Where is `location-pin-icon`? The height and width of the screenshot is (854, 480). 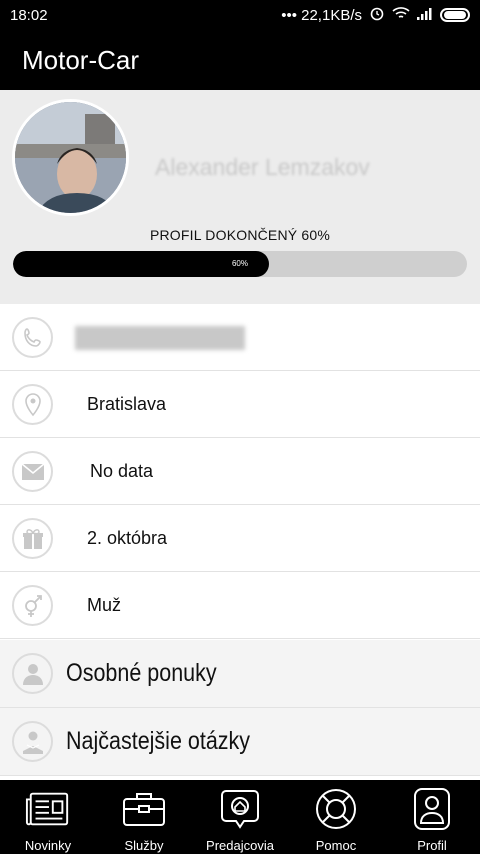
location-pin-icon is located at coordinates (32, 404).